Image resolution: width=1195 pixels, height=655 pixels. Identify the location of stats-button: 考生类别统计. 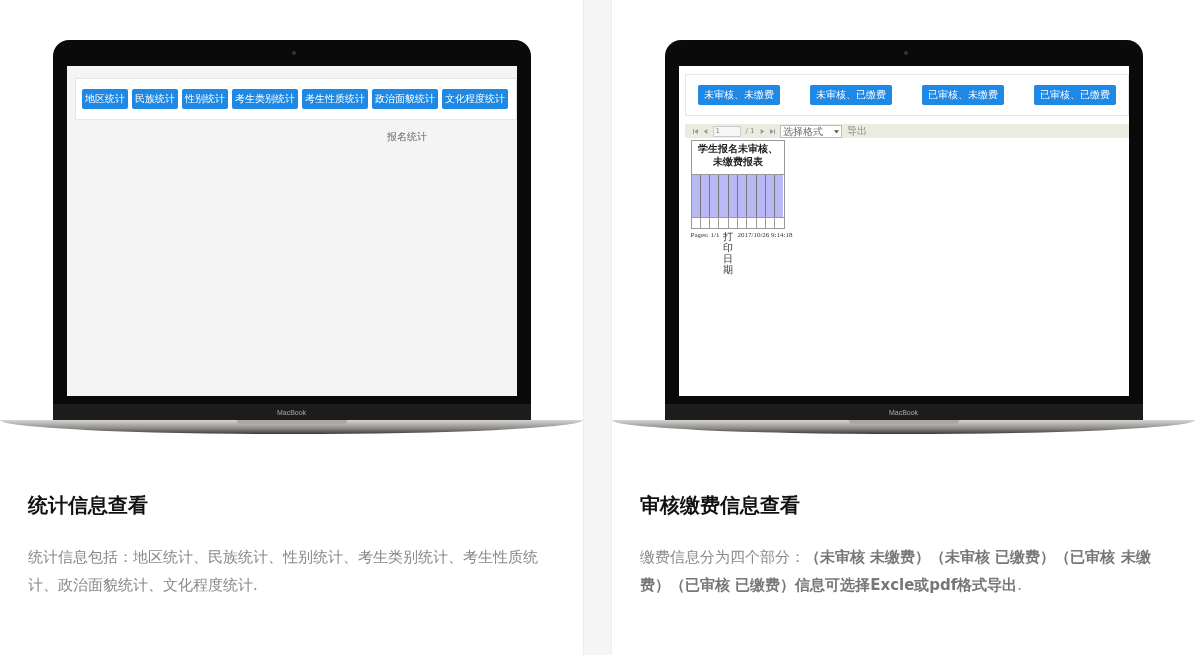
(264, 99).